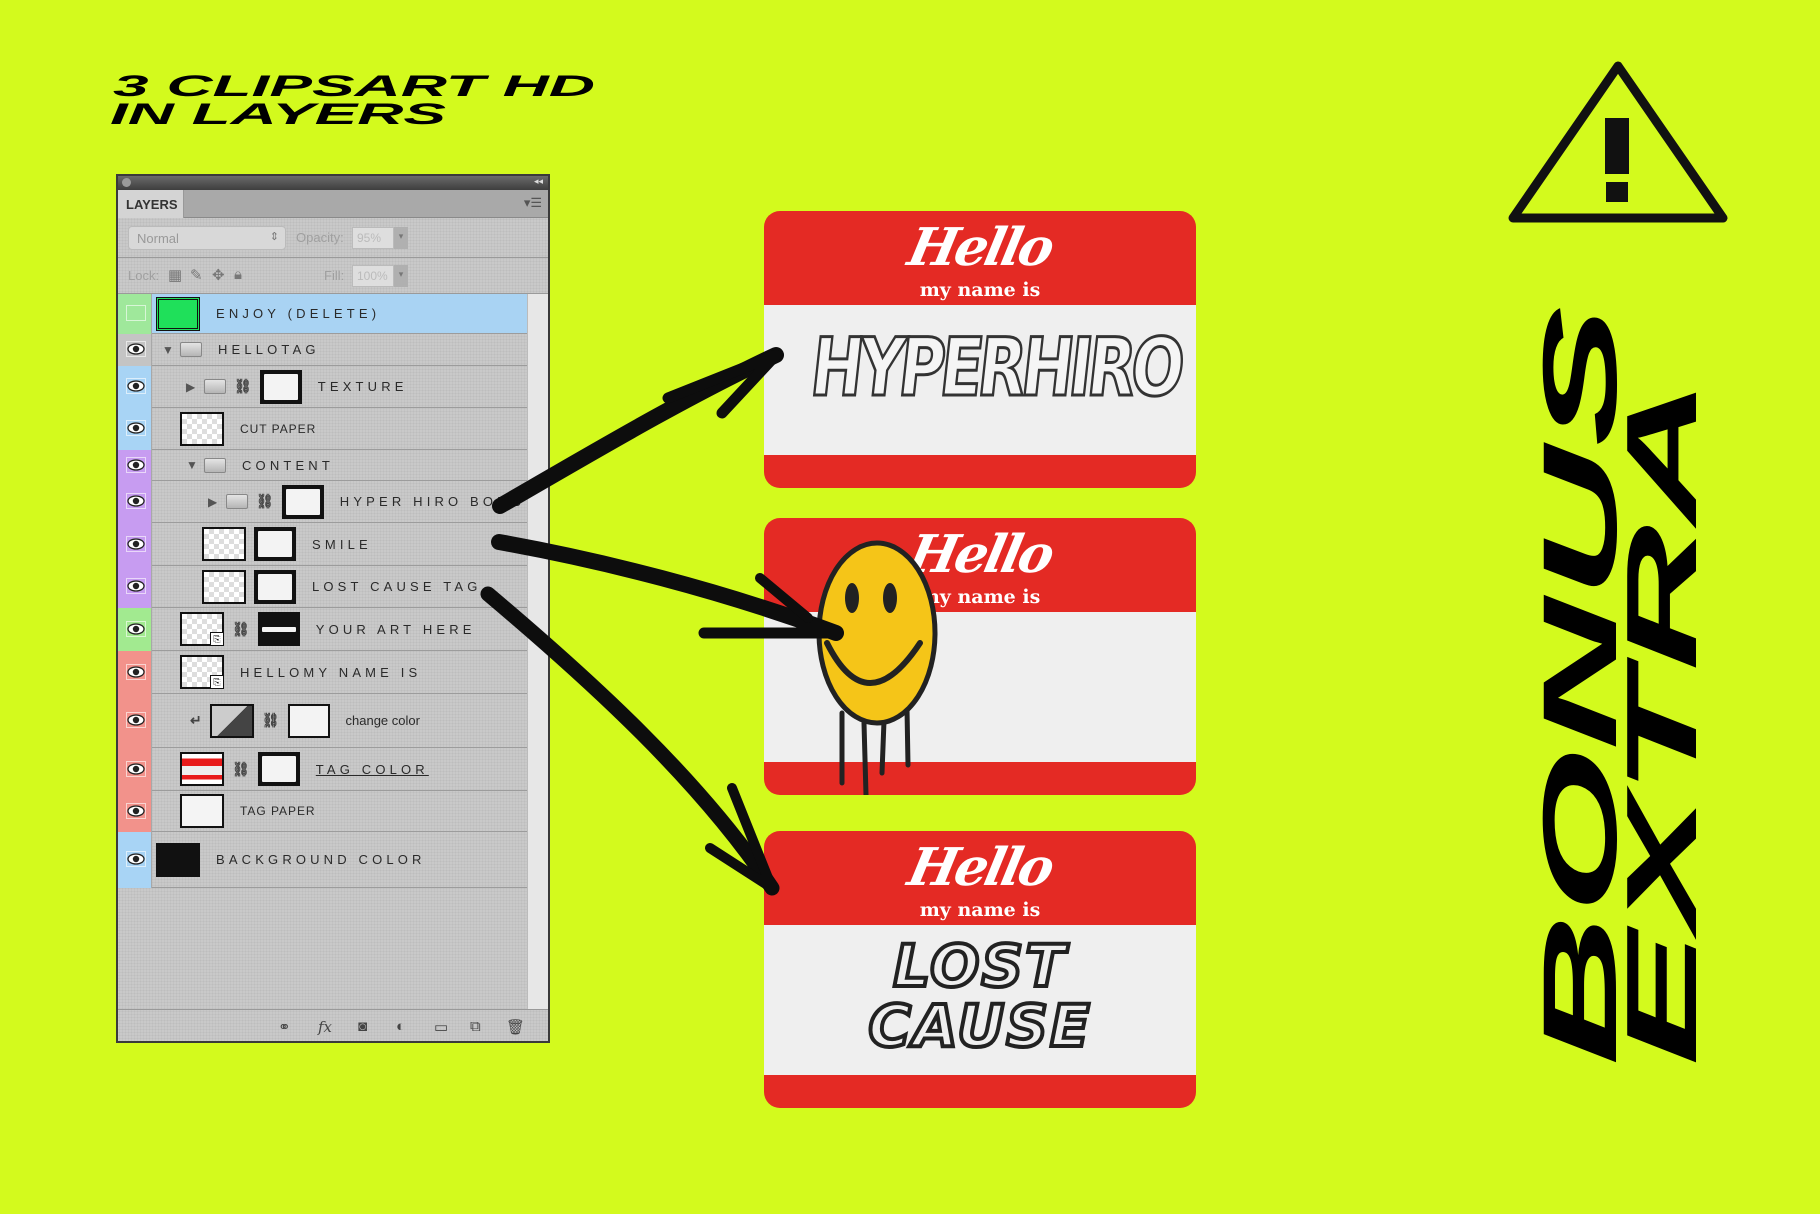 Image resolution: width=1820 pixels, height=1214 pixels. I want to click on lock-brush-icon: ✎, so click(196, 275).